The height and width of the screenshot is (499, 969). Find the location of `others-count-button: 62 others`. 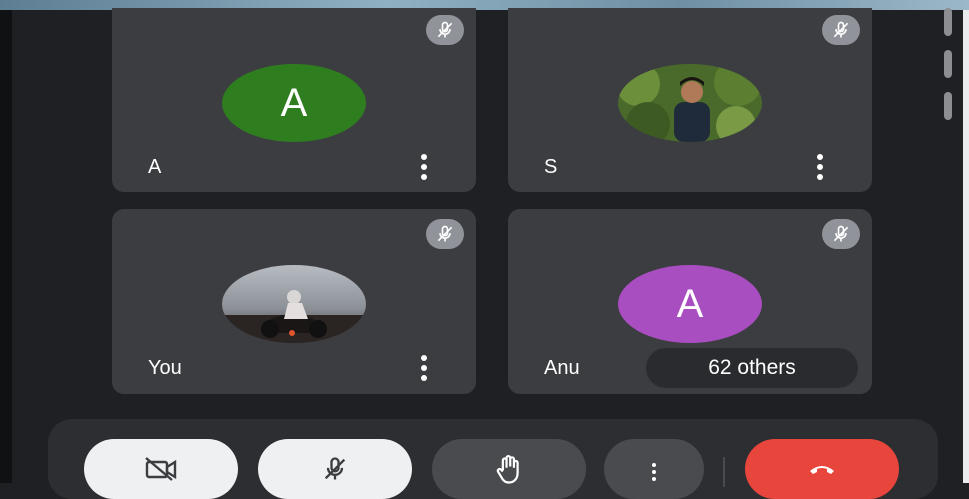

others-count-button: 62 others is located at coordinates (752, 368).